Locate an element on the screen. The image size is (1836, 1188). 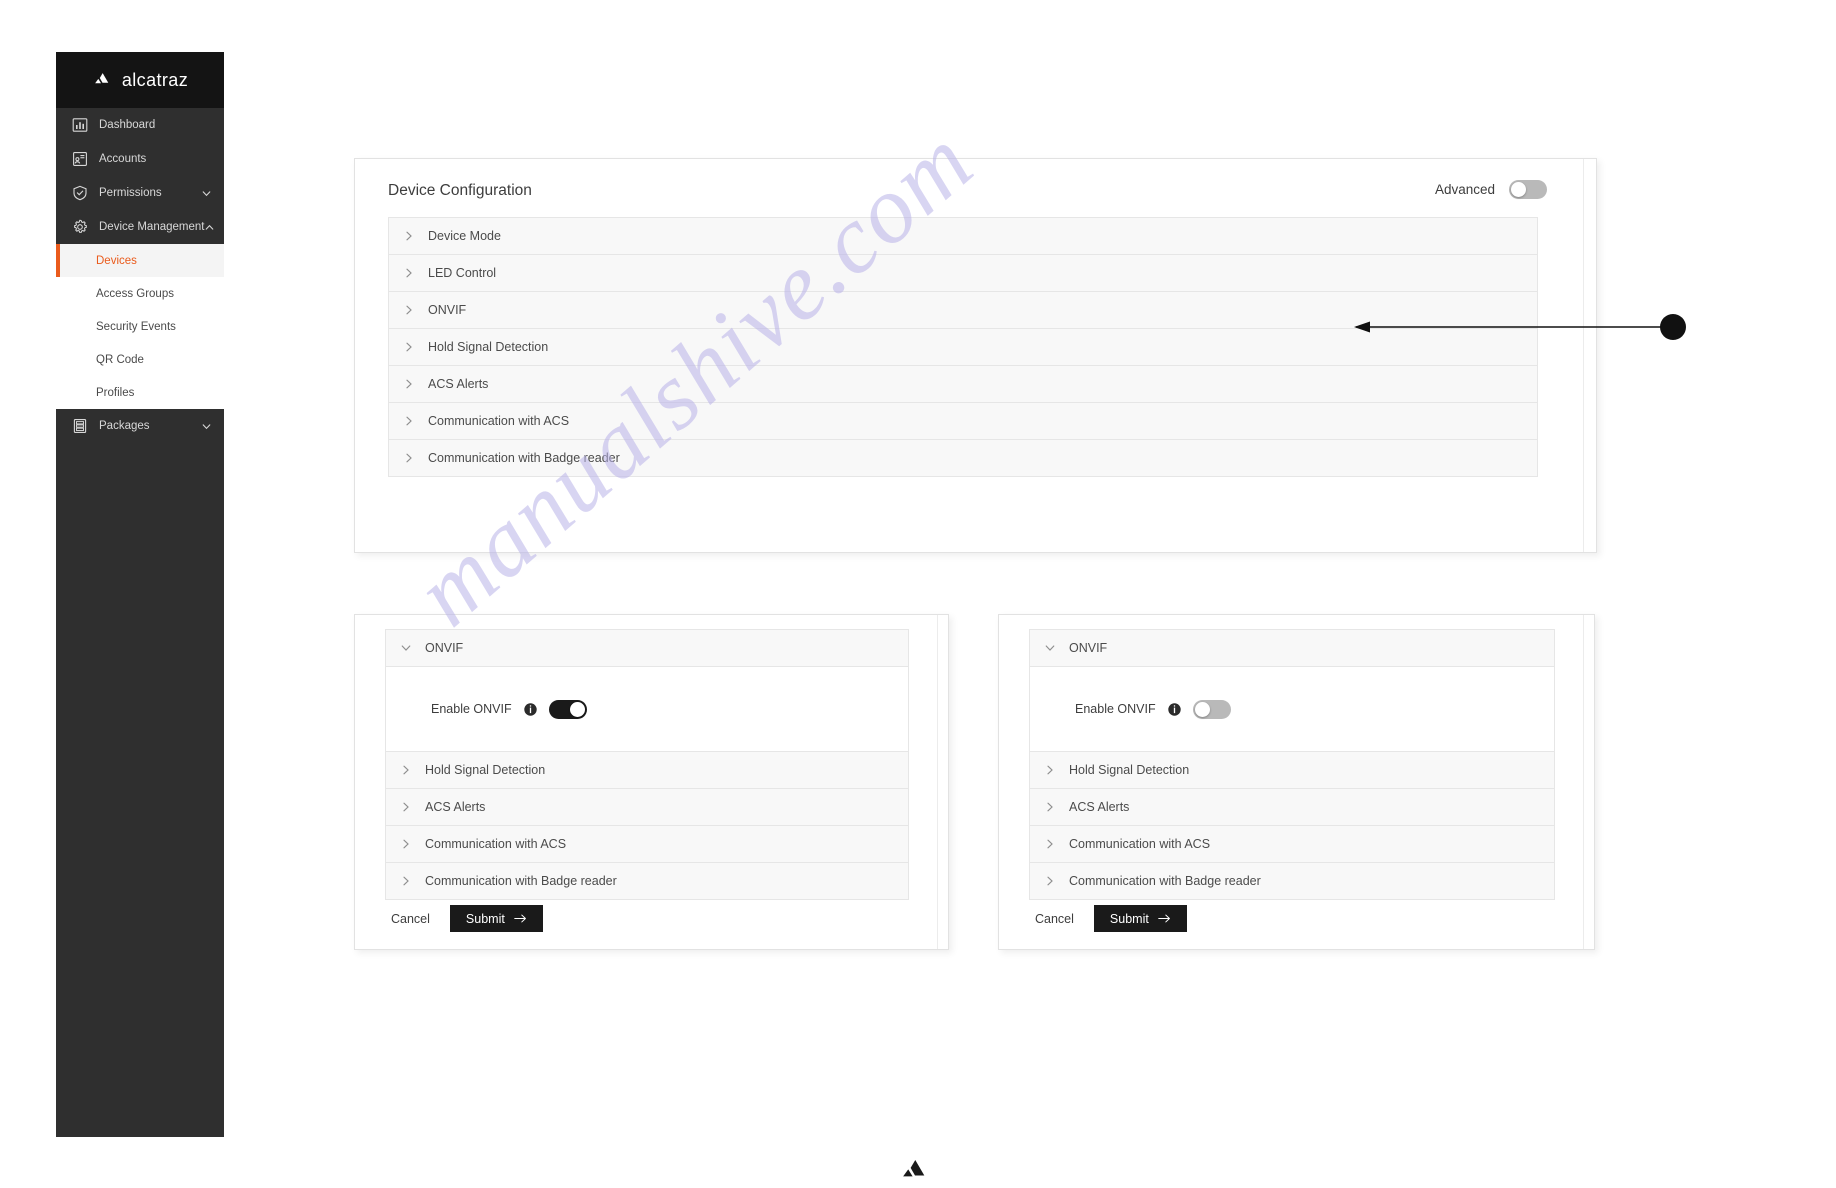
advanced-toggle-group: Advanced is located at coordinates (1491, 189).